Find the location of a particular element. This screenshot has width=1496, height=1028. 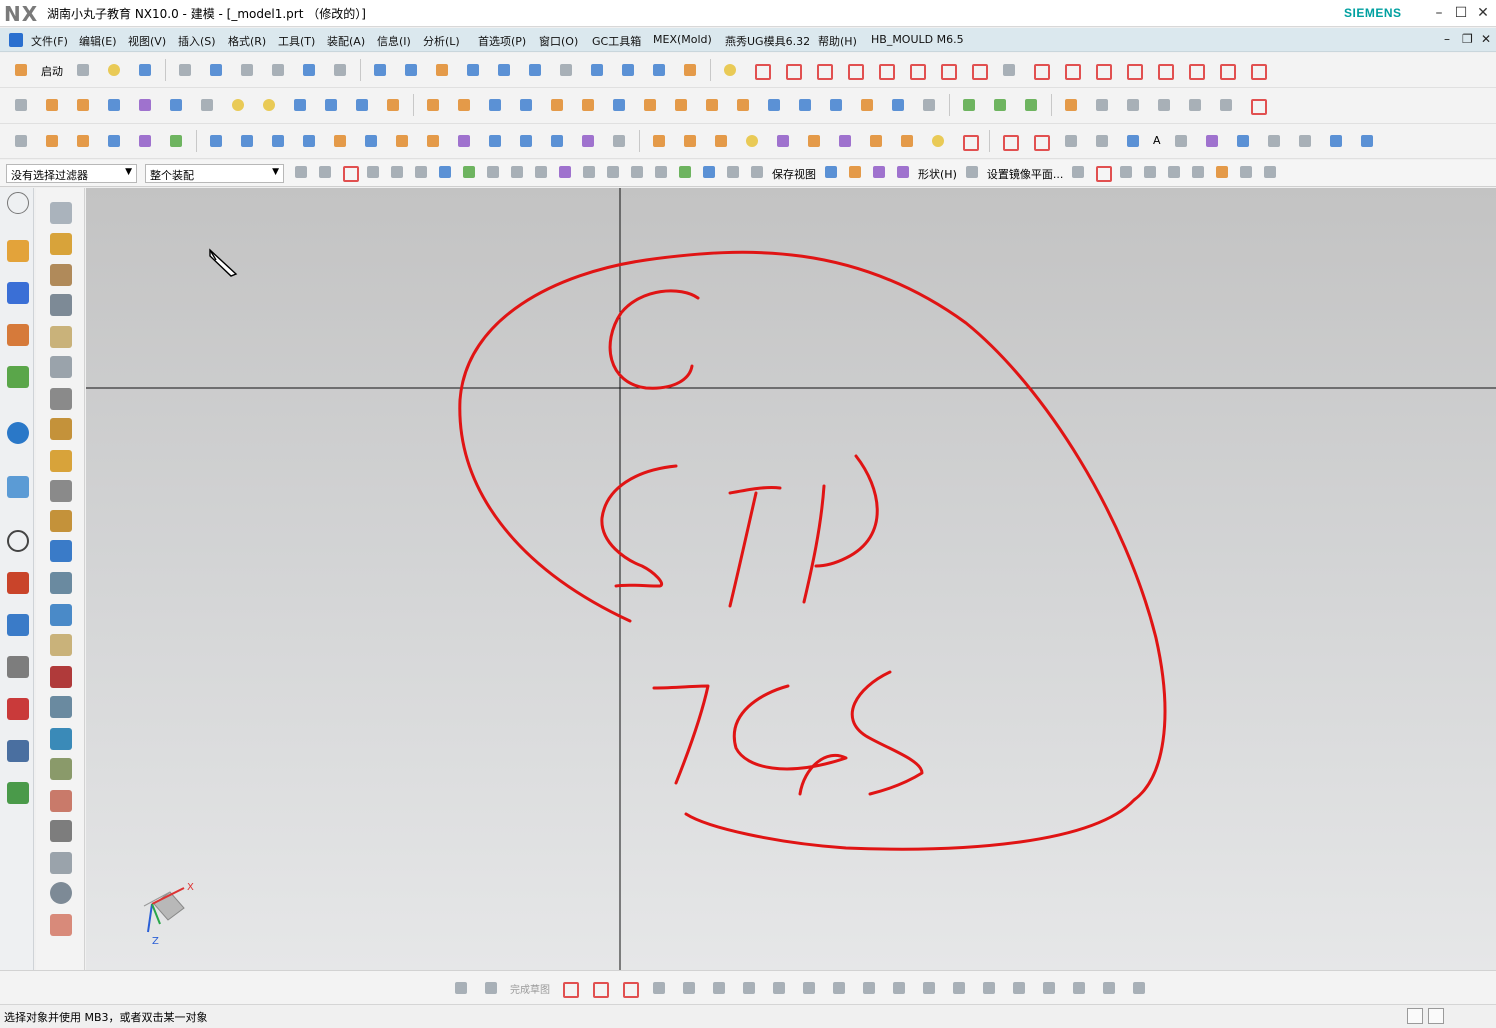

trim-mold-icon is located at coordinates (61, 739).